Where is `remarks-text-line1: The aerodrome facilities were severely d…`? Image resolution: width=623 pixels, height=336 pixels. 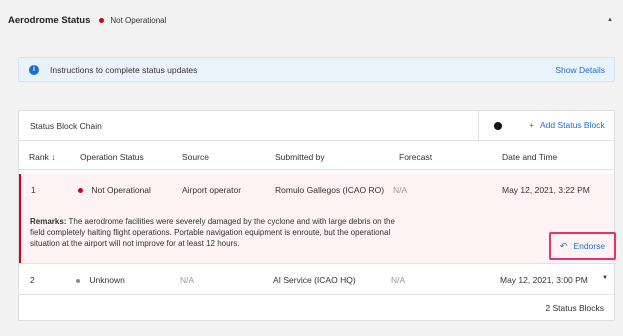
remarks-text-line1: The aerodrome facilities were severely d… is located at coordinates (230, 221).